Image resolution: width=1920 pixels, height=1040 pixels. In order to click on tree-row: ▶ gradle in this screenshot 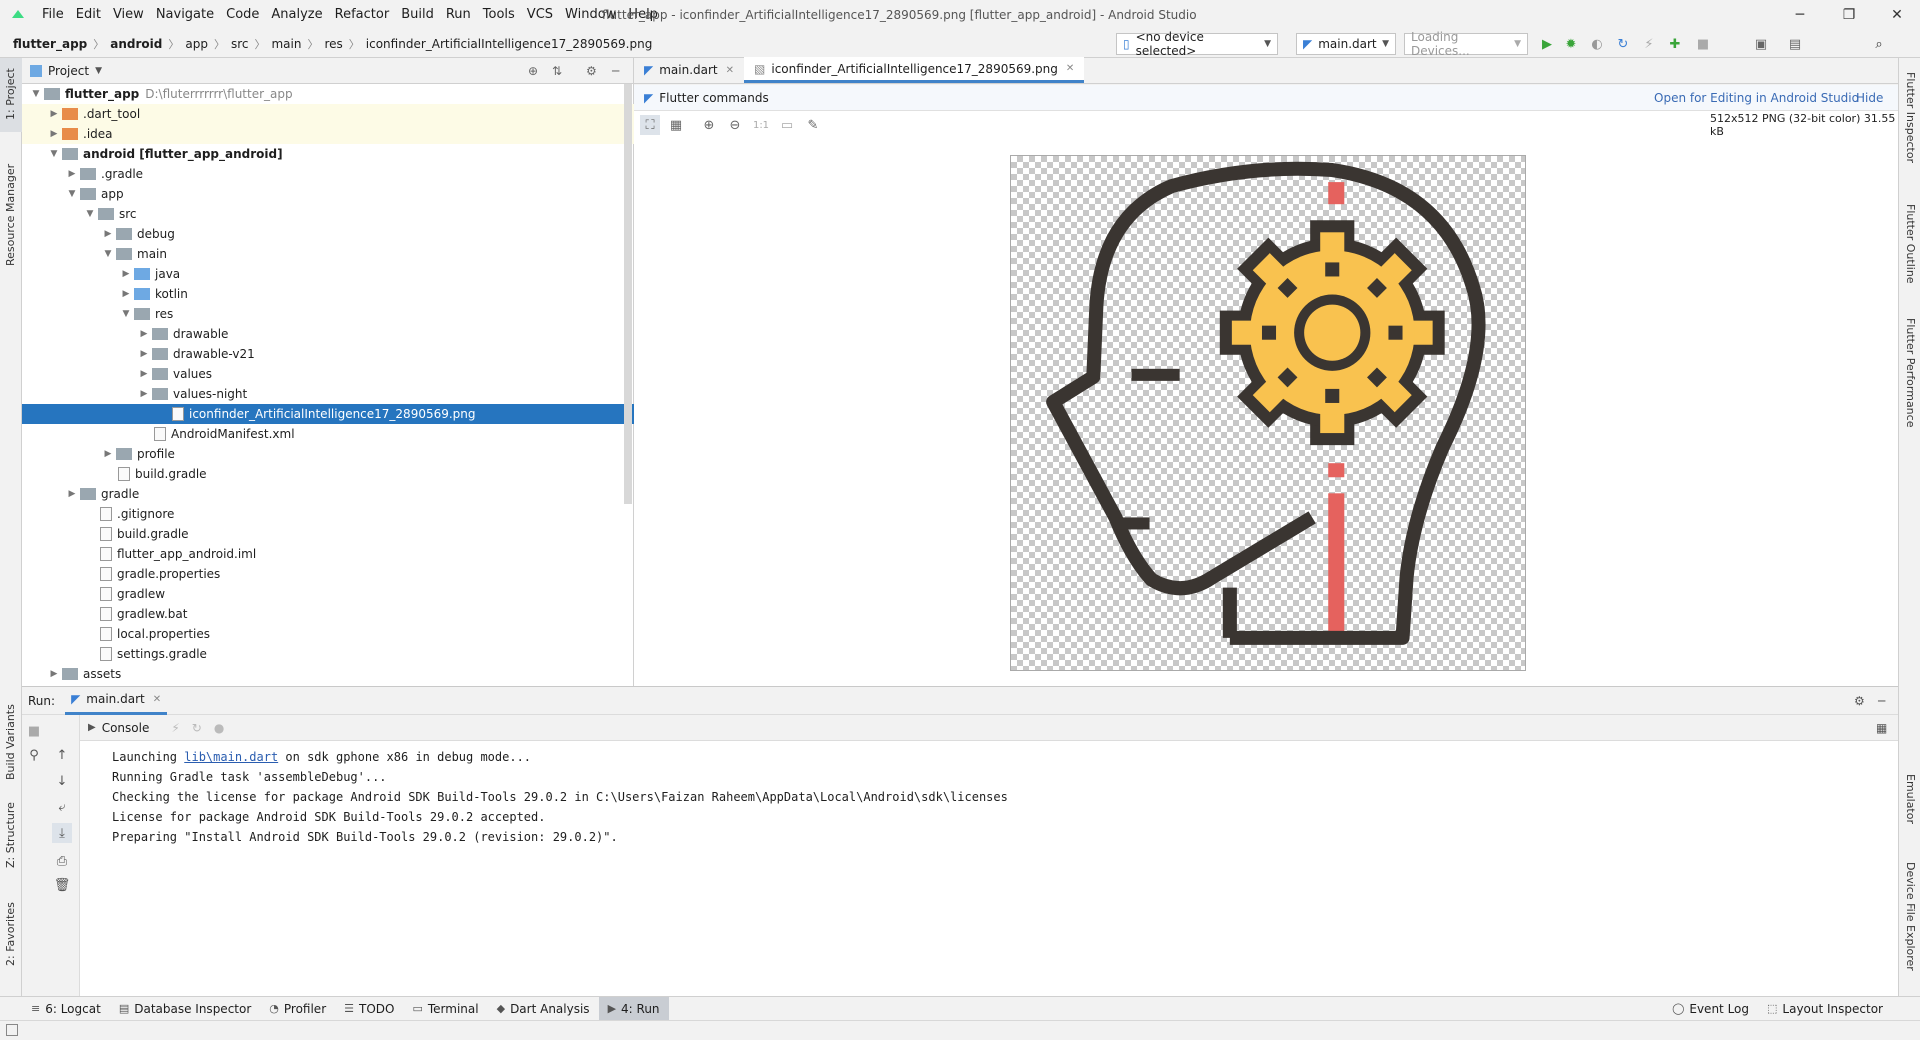, I will do `click(328, 494)`.